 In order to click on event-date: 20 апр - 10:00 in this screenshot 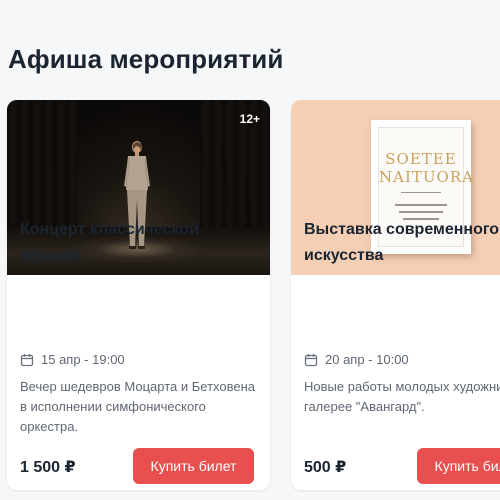, I will do `click(356, 359)`.